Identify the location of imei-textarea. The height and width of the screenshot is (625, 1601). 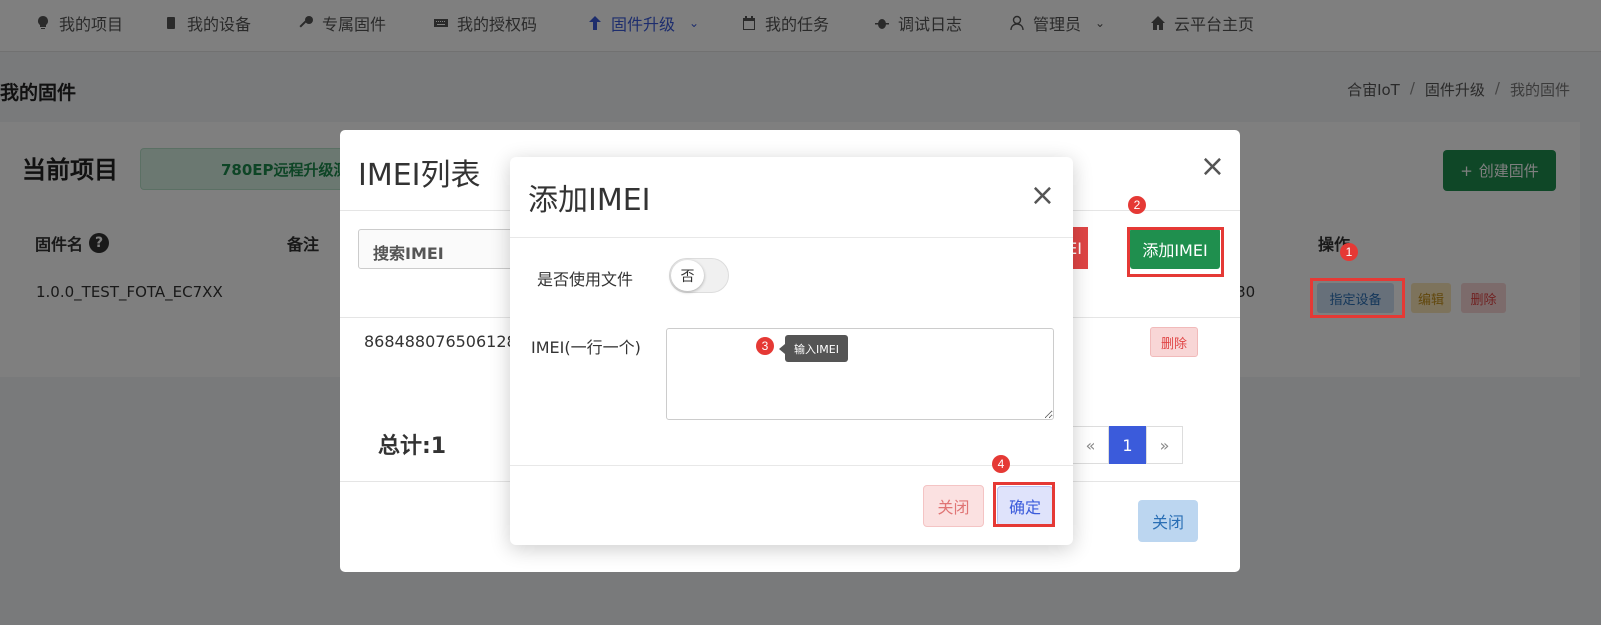
(860, 374).